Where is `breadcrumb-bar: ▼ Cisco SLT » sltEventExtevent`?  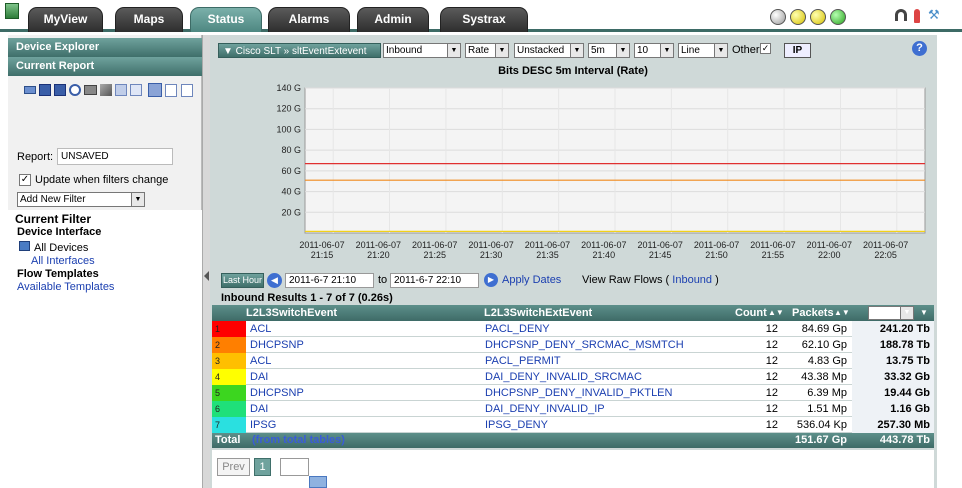
breadcrumb-bar: ▼ Cisco SLT » sltEventExtevent is located at coordinates (299, 50).